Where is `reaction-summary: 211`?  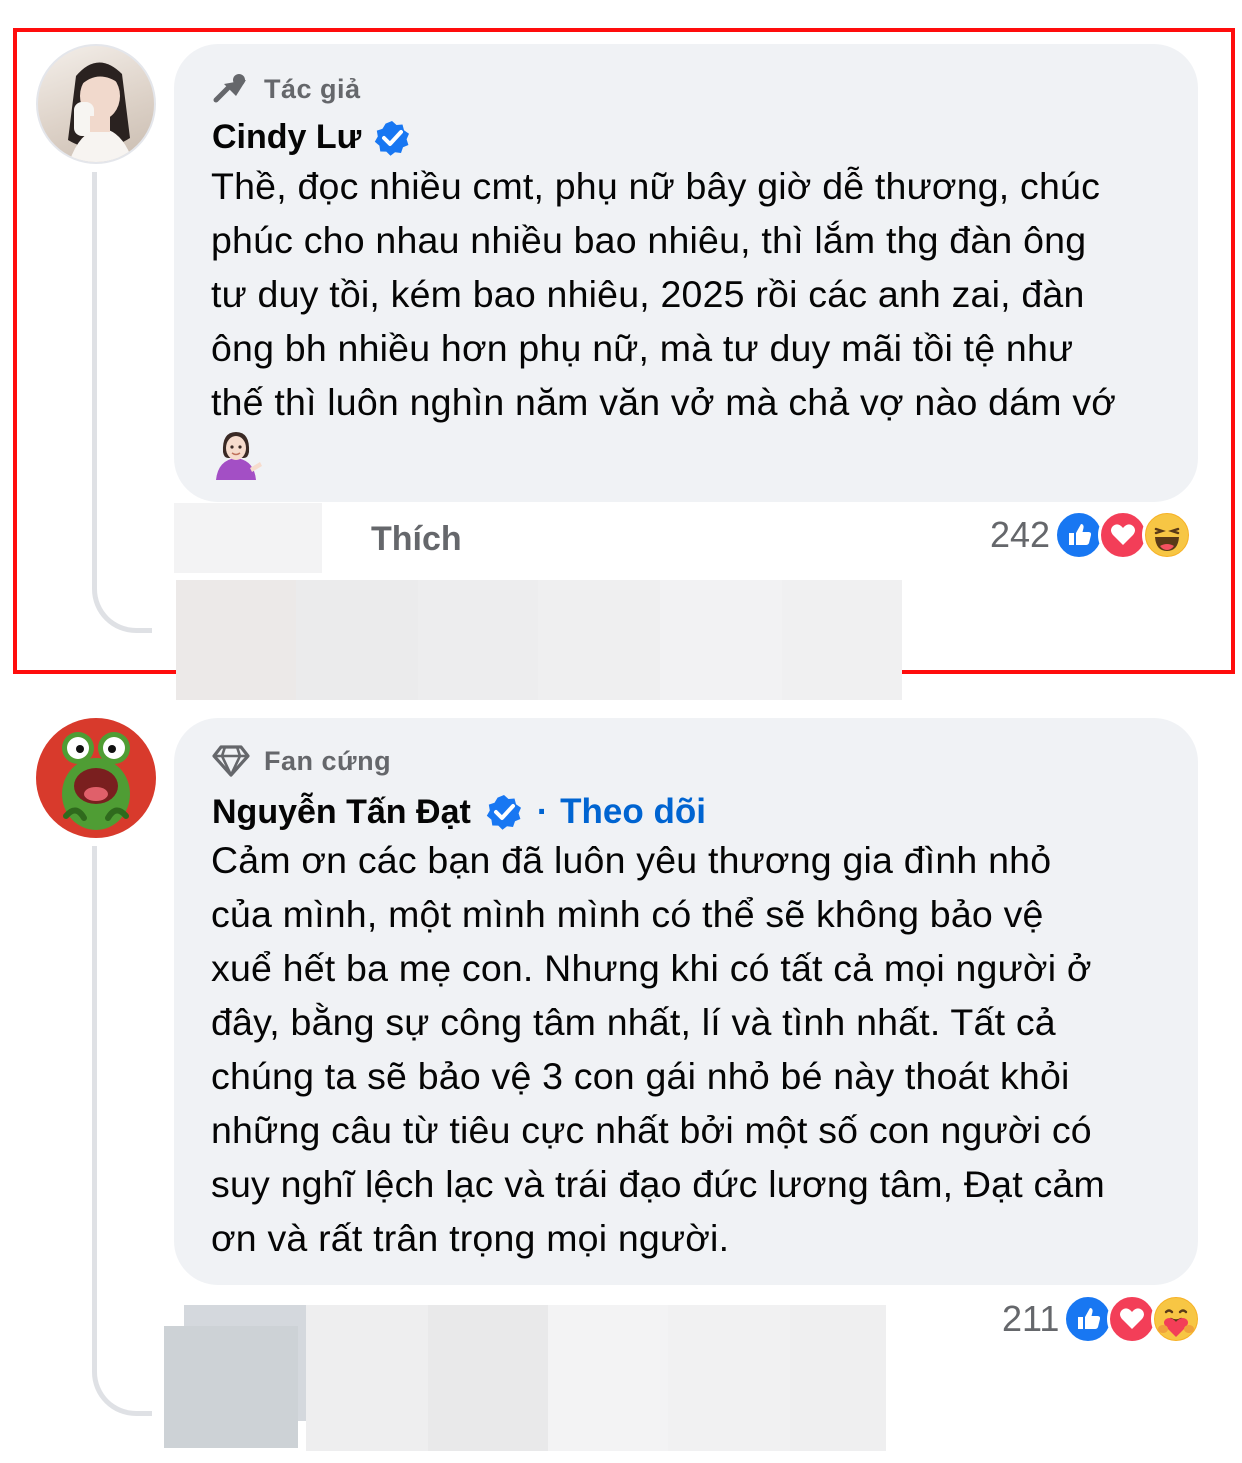
reaction-summary: 211 is located at coordinates (1102, 1319).